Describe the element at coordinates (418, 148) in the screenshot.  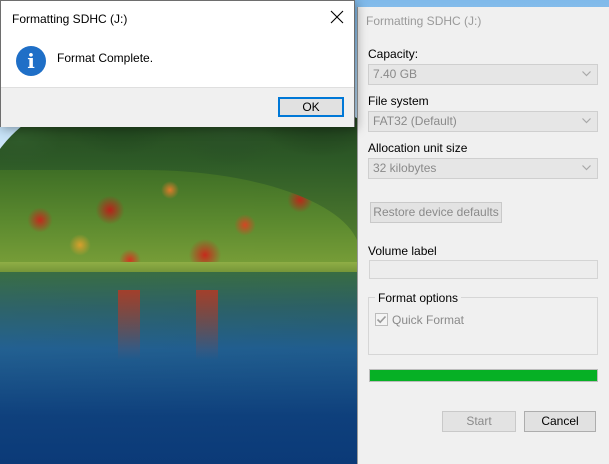
I see `allocation-unit-label: Allocation unit size` at that location.